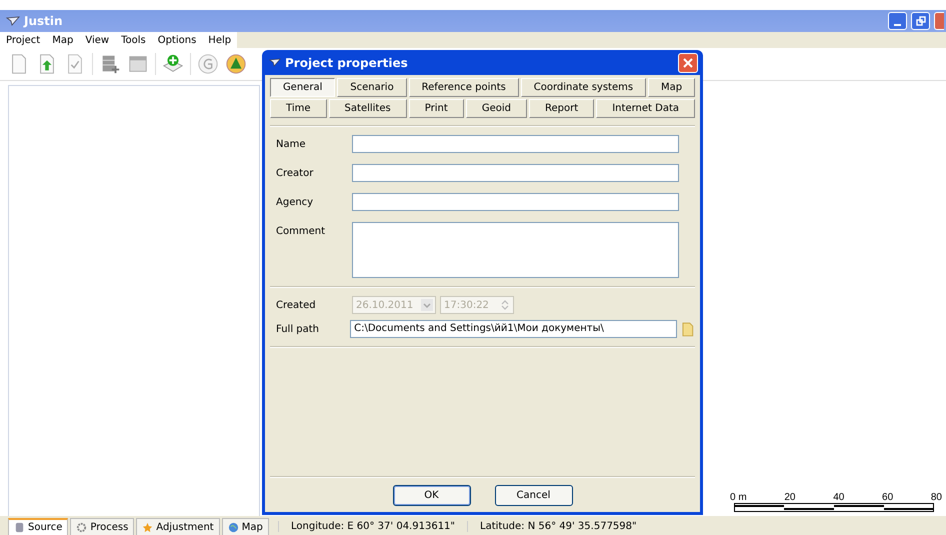 This screenshot has height=535, width=946. Describe the element at coordinates (838, 497) in the screenshot. I see `scale-label: 40` at that location.